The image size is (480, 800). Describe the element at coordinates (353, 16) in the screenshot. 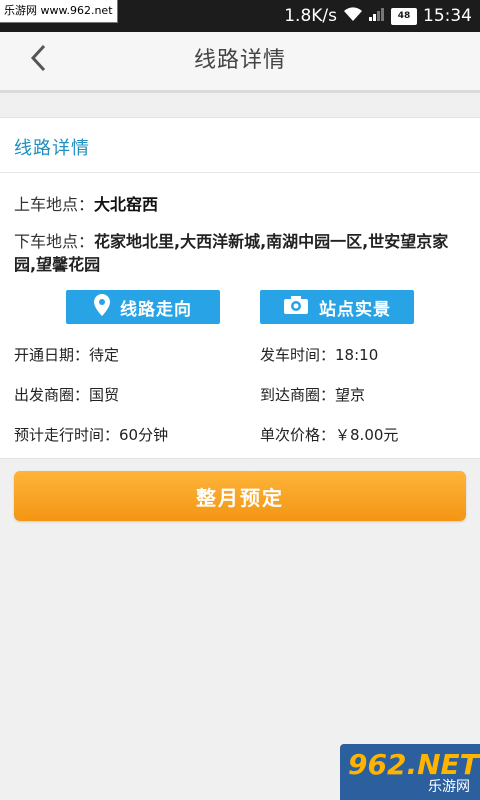

I see `wifi-icon` at that location.